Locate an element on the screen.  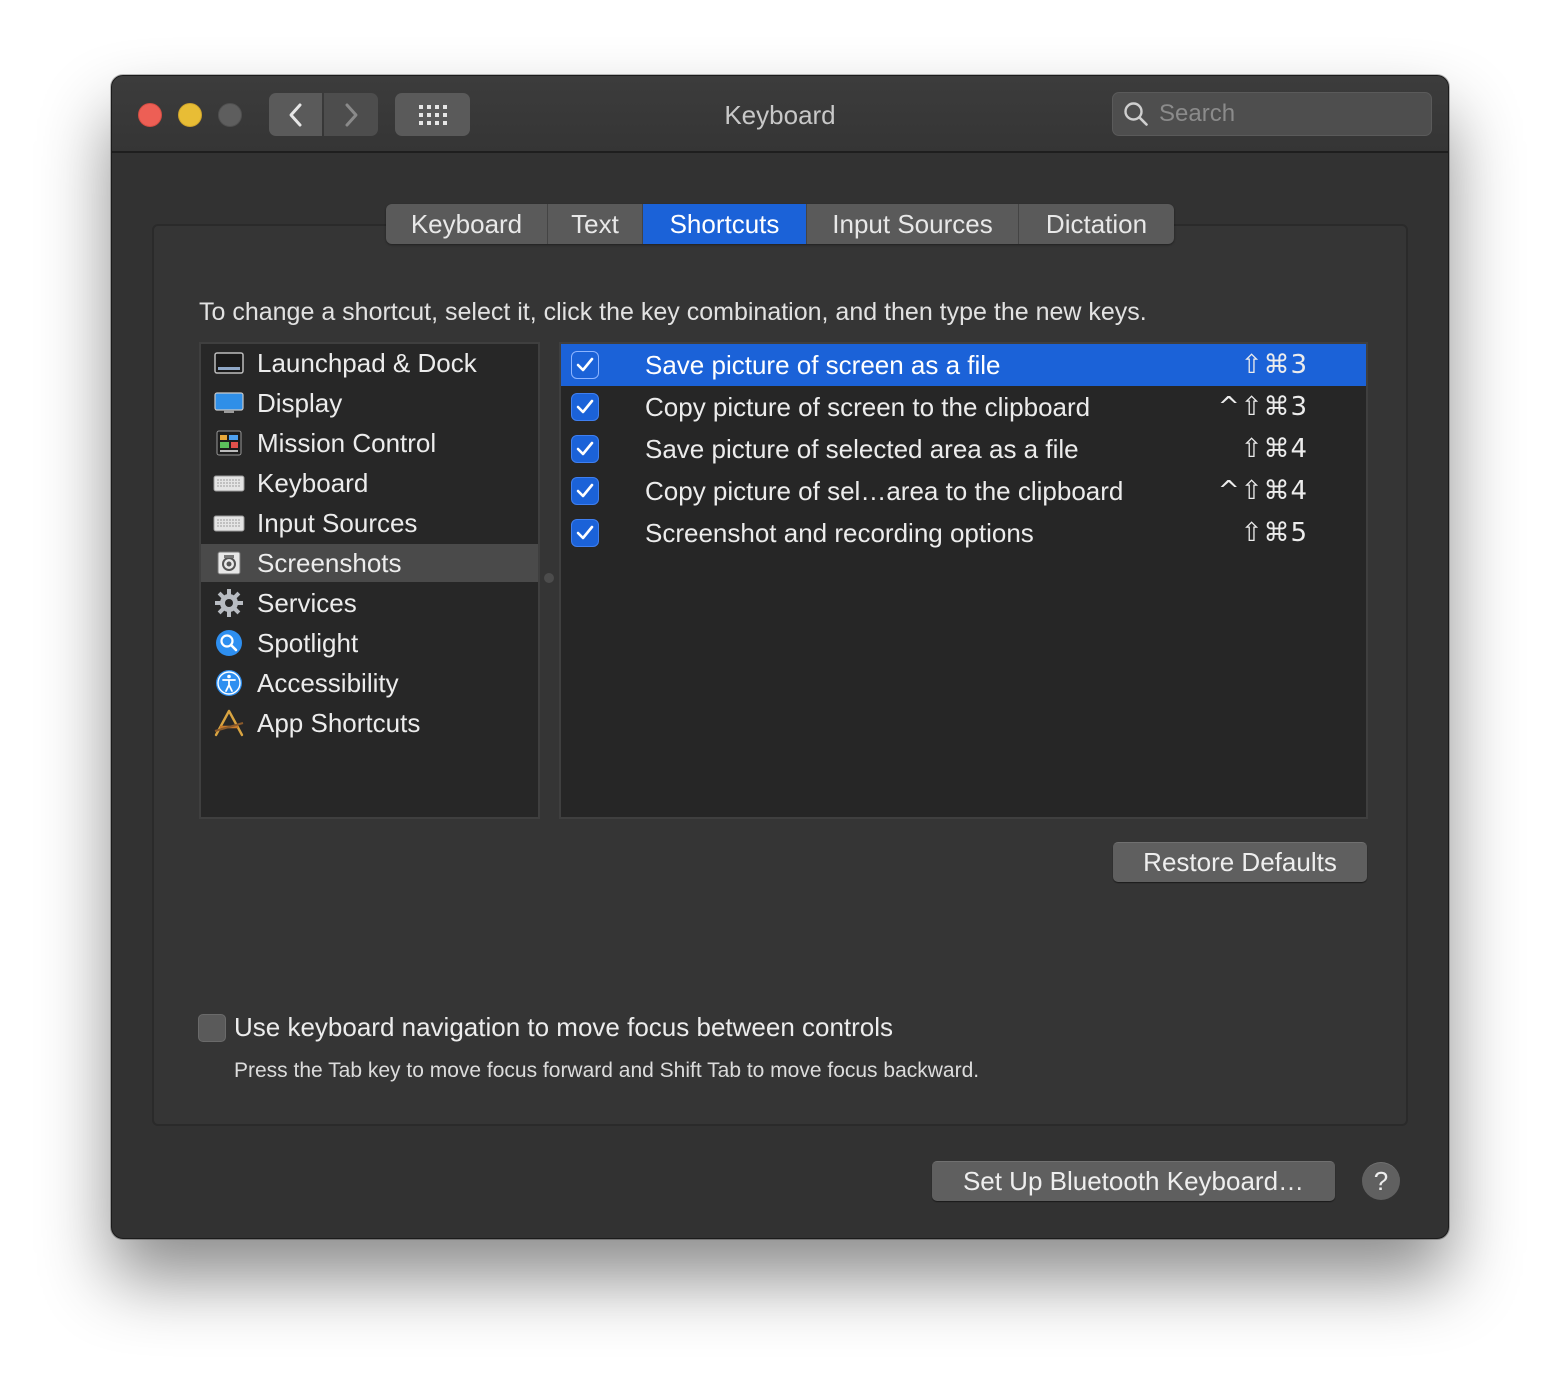
category-label: App Shortcuts is located at coordinates (339, 722).